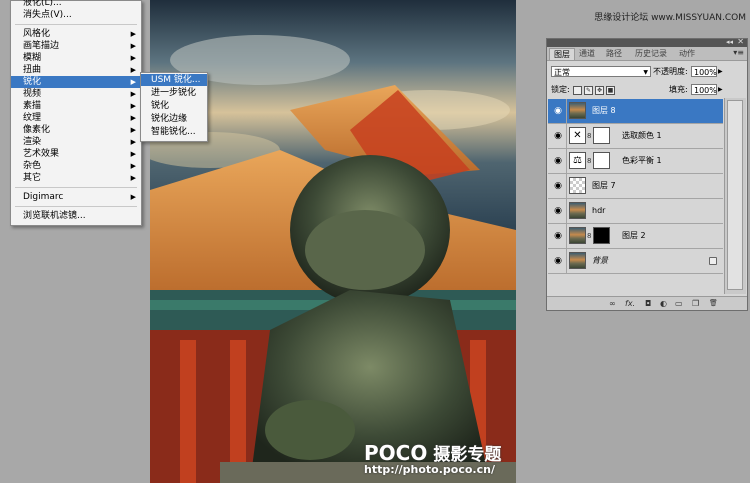 Image resolution: width=750 pixels, height=483 pixels. What do you see at coordinates (610, 90) in the screenshot?
I see `lock-all-icon: ■` at bounding box center [610, 90].